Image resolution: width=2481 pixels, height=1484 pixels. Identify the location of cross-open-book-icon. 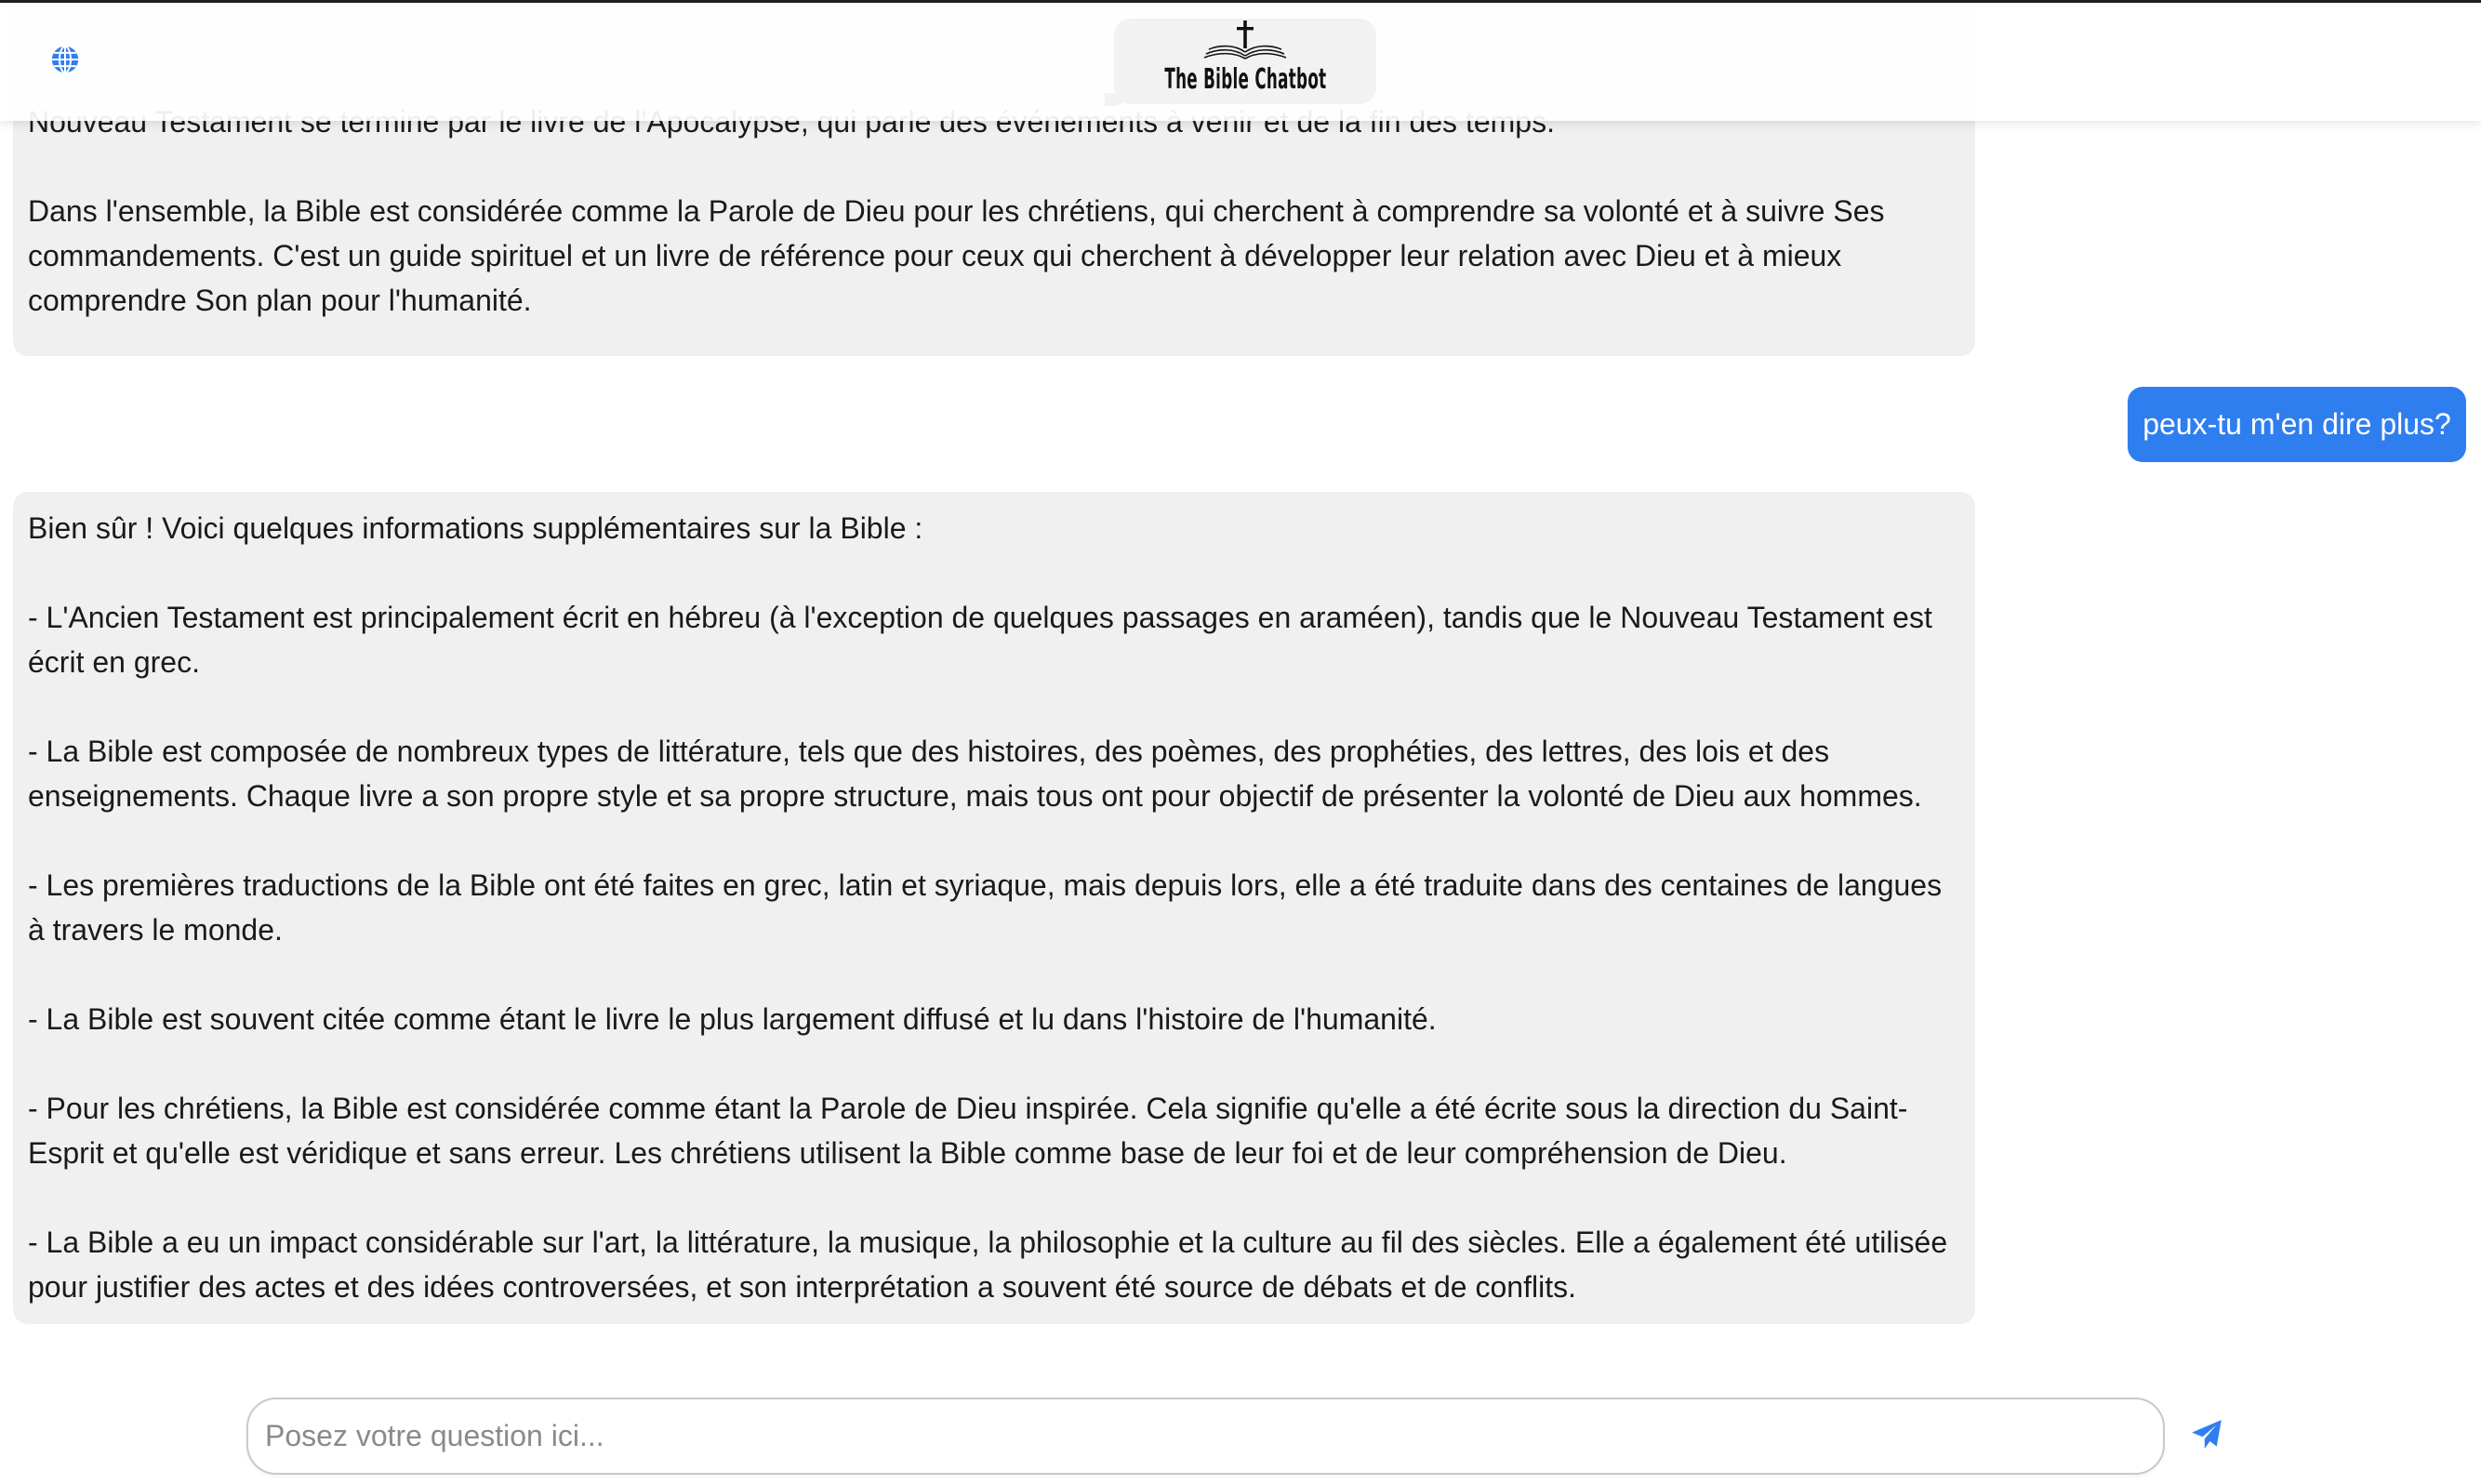
(1245, 40).